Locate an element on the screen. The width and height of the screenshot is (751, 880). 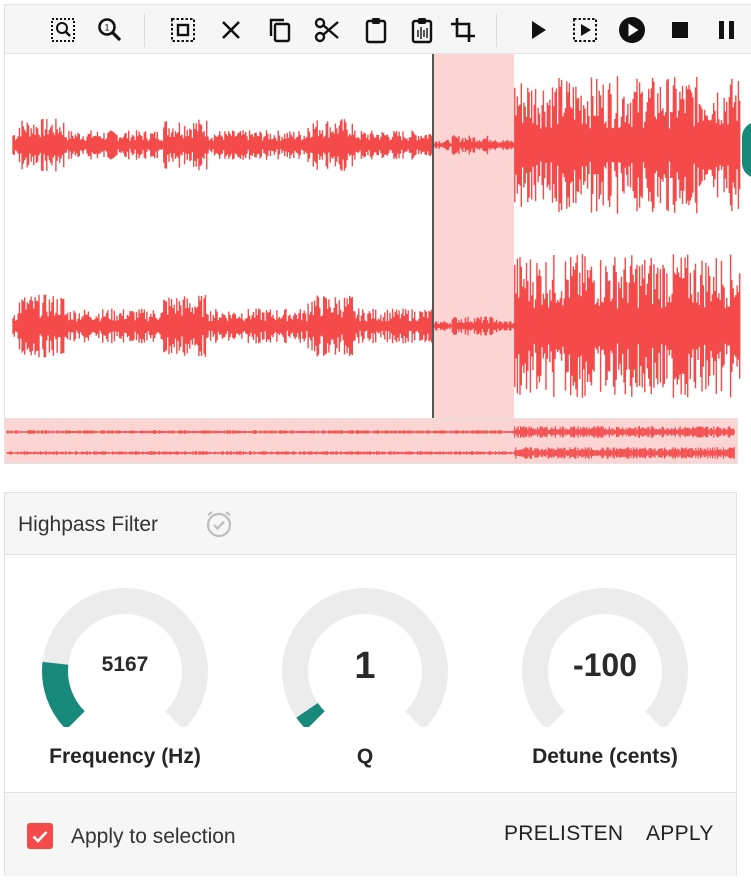
clear-icon is located at coordinates (231, 30).